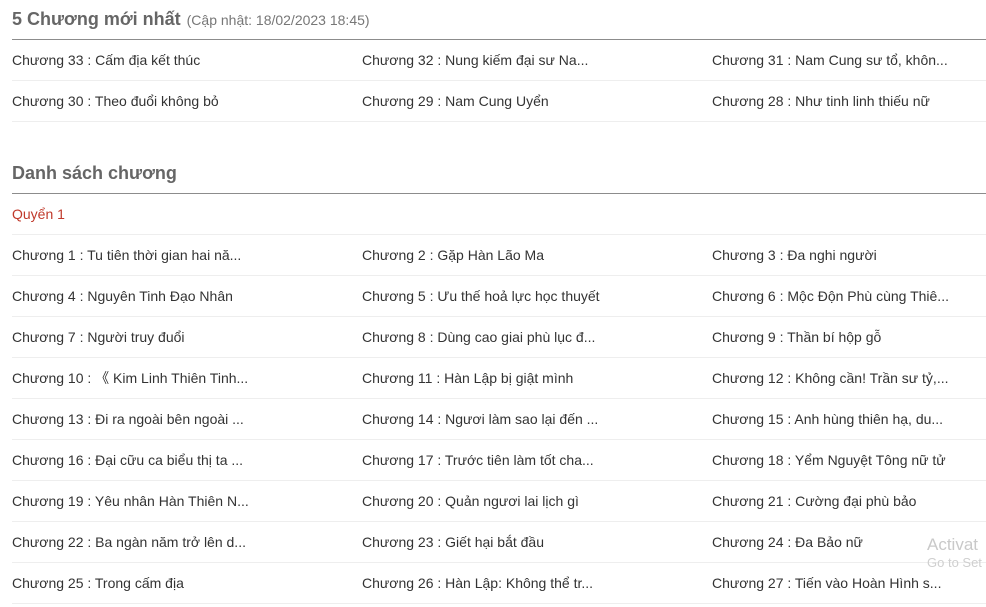  I want to click on chapter-link: Chương 33 : Cấm địa kết thúc, so click(187, 60).